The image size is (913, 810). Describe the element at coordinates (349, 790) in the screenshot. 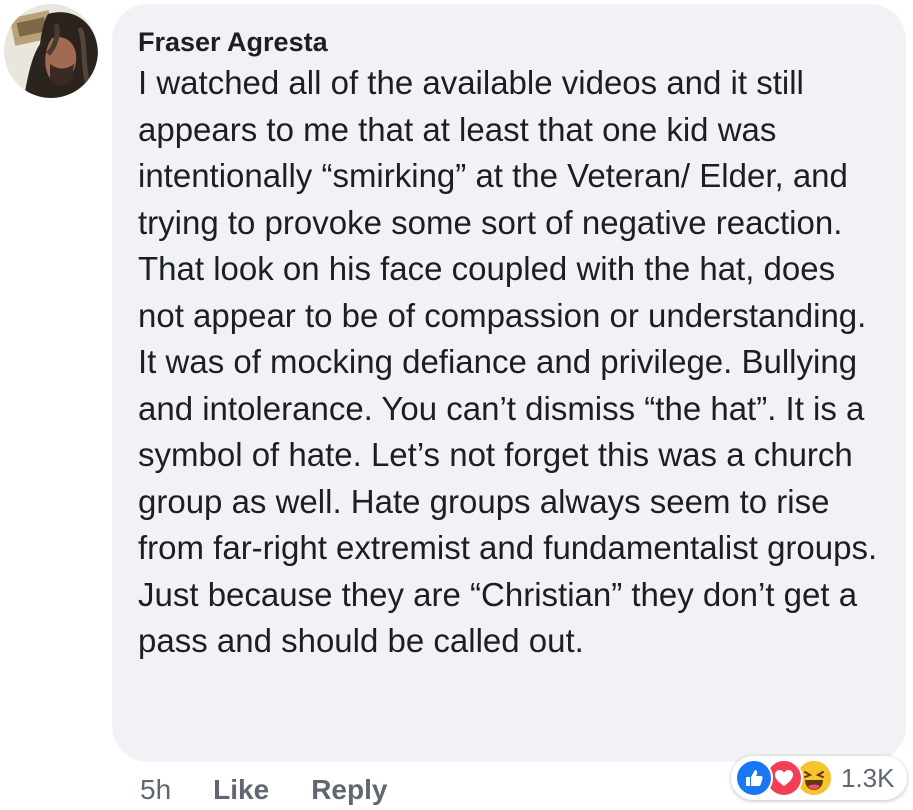

I see `reply-button: Reply` at that location.